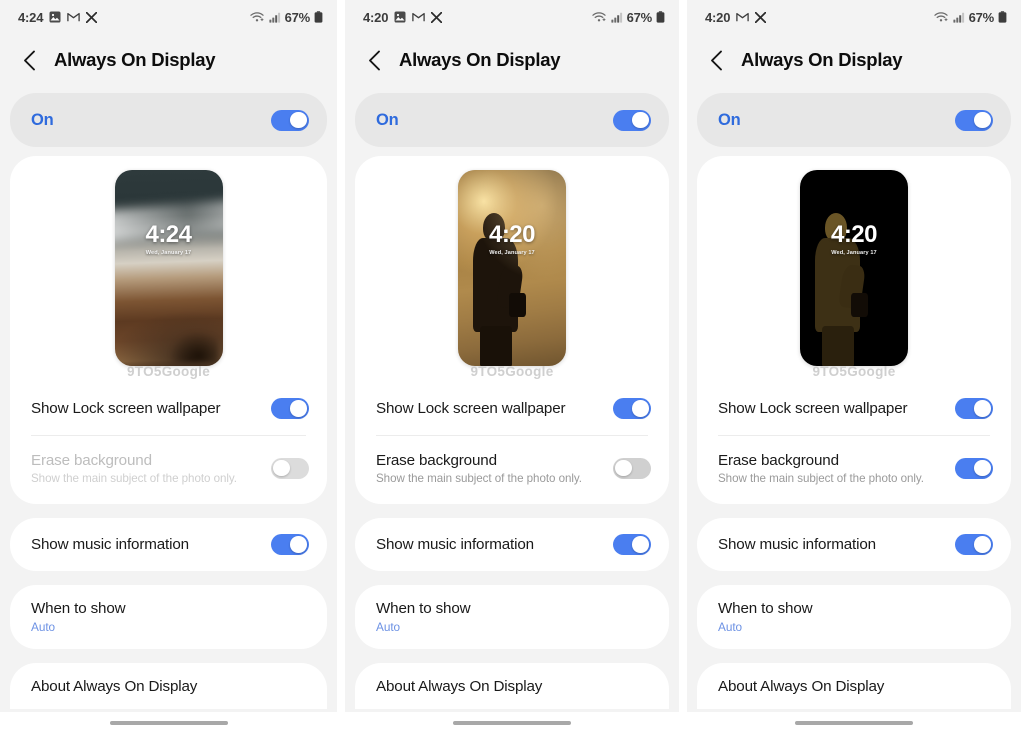 The image size is (1024, 734). What do you see at coordinates (660, 17) in the screenshot?
I see `battery-icon` at bounding box center [660, 17].